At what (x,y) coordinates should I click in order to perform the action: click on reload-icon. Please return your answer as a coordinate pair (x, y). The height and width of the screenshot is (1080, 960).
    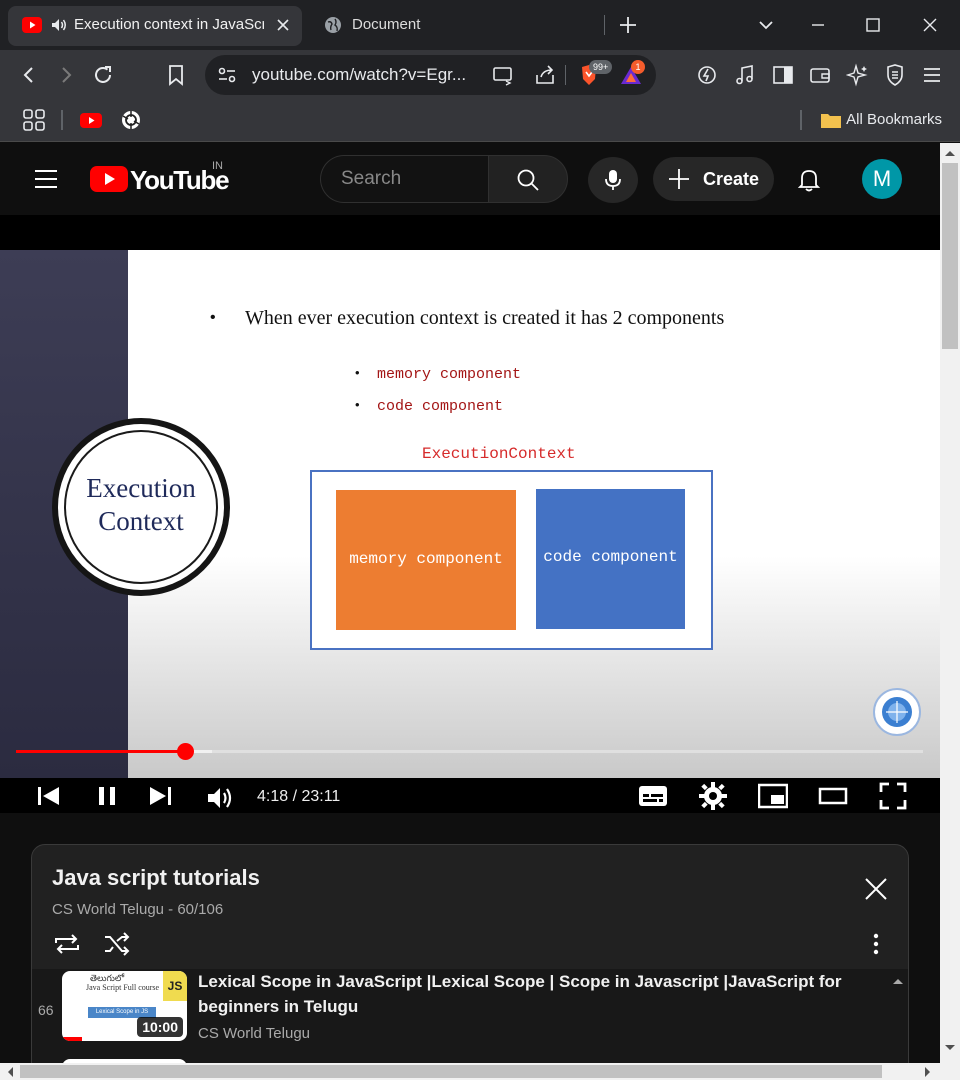
    Looking at the image, I should click on (103, 75).